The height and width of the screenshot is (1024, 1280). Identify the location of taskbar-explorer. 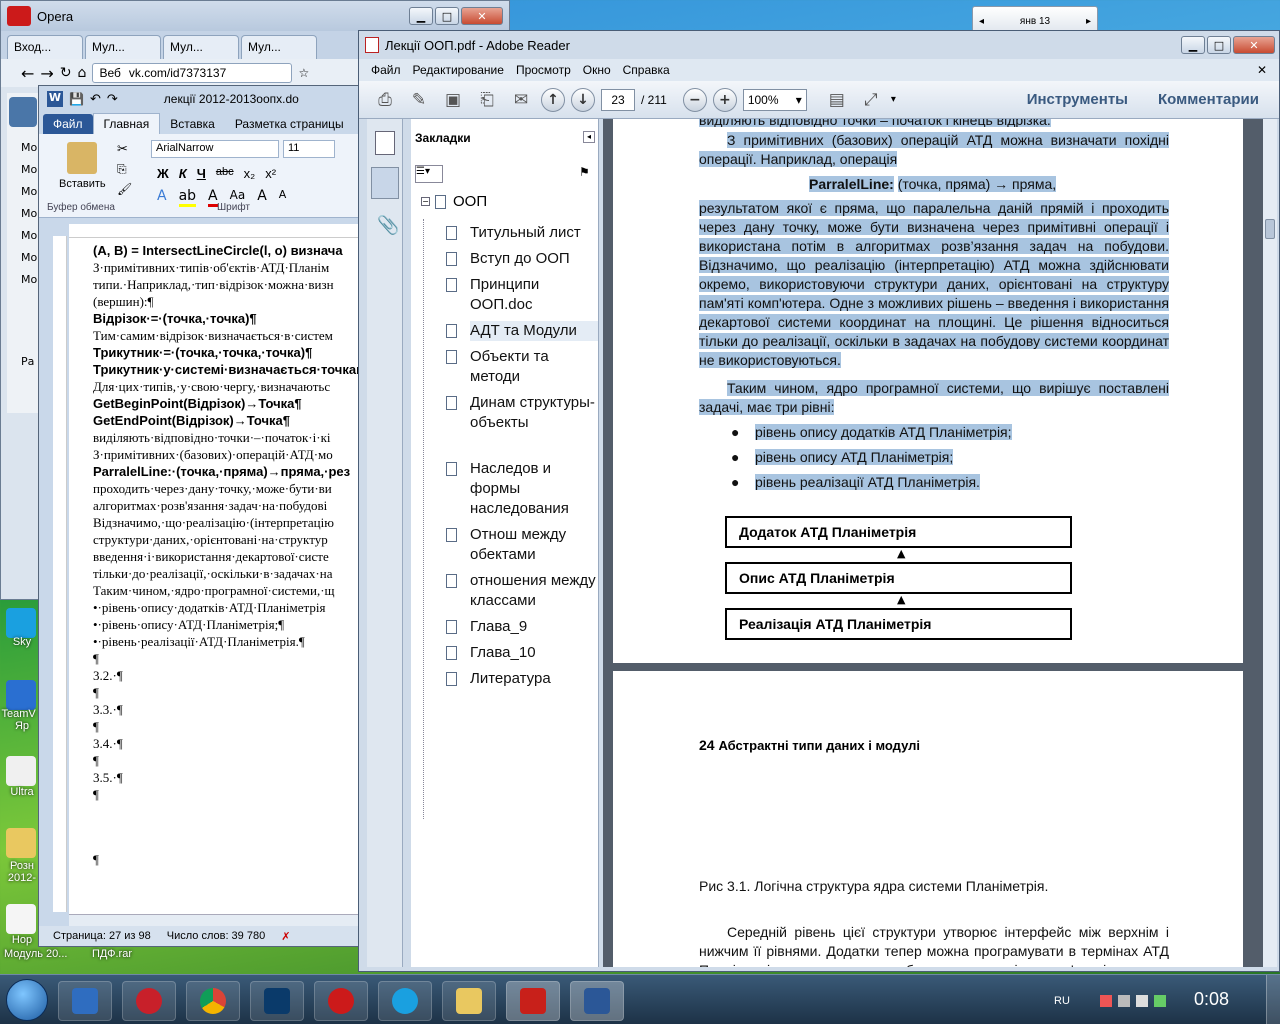
(469, 1001).